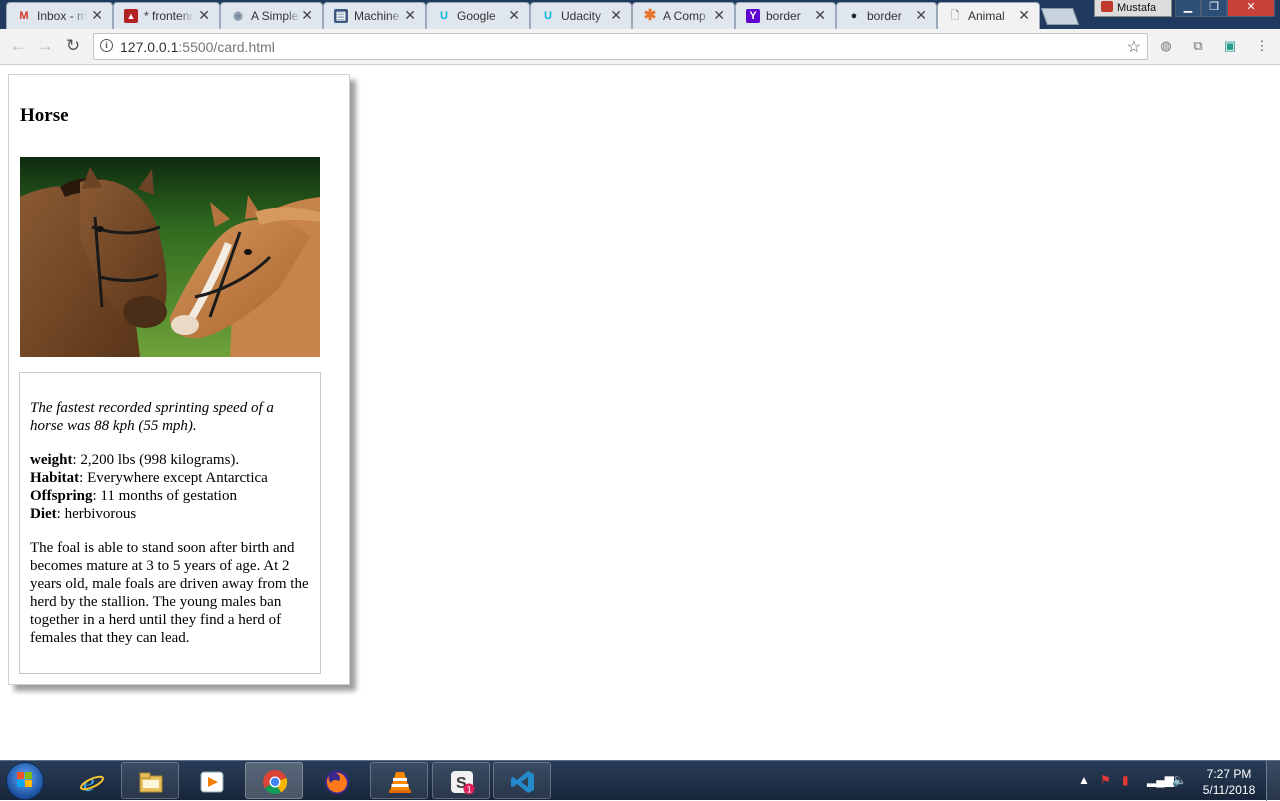 Image resolution: width=1280 pixels, height=801 pixels. Describe the element at coordinates (18, 46) in the screenshot. I see `back-button: ←` at that location.